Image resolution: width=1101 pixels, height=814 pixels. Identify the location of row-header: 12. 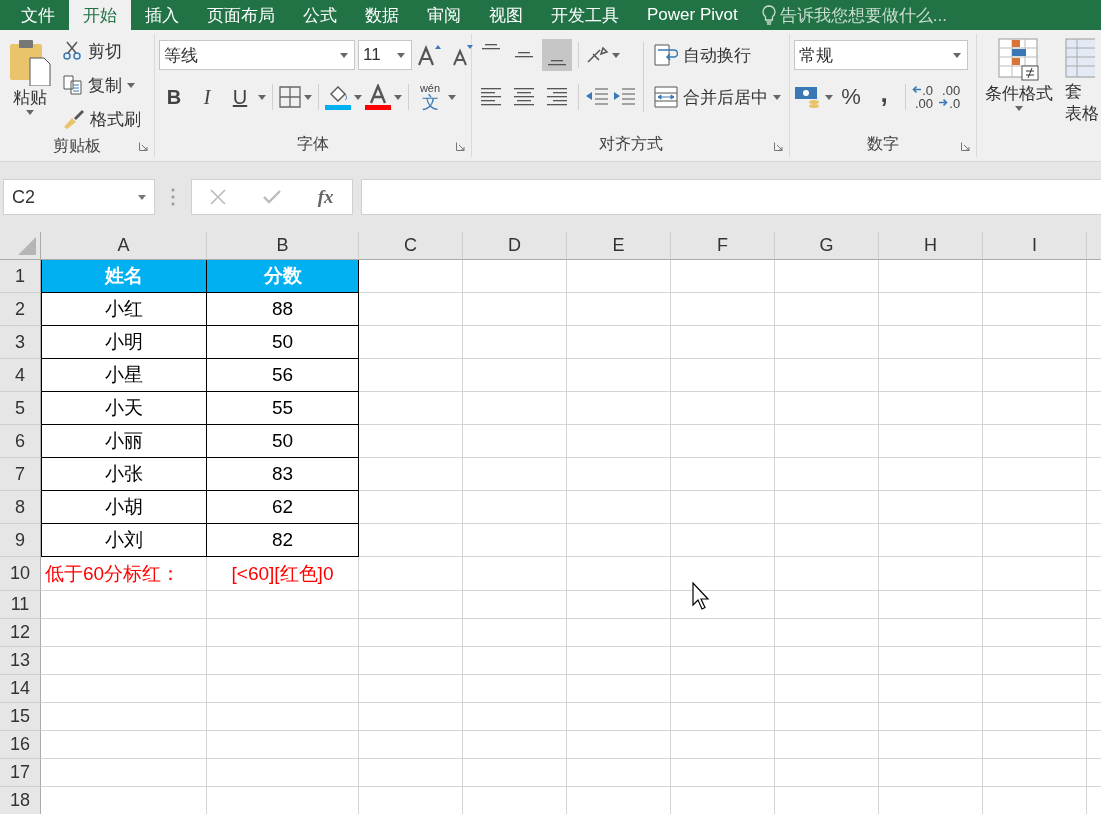
(20, 633).